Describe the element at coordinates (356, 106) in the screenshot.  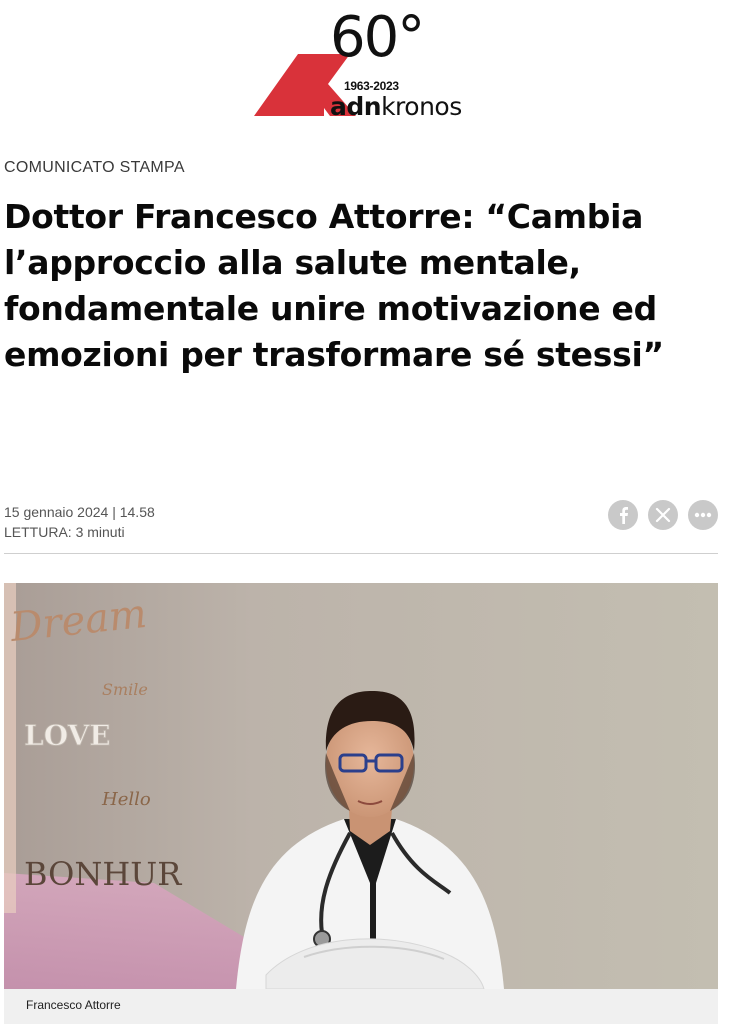
I see `brand-bold: adn` at that location.